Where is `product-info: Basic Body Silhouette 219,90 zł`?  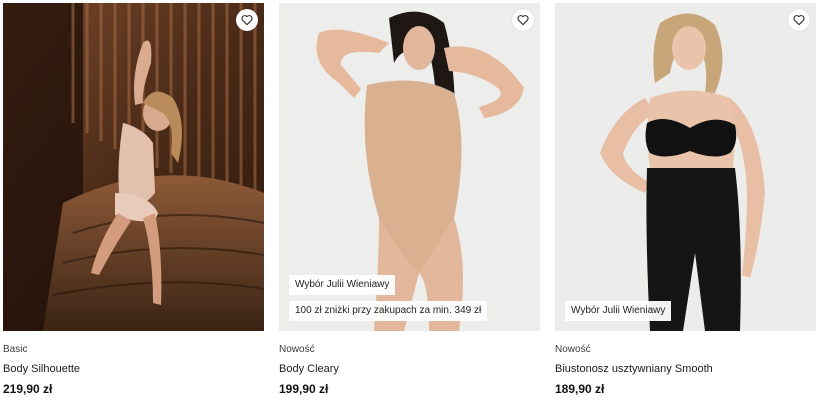 product-info: Basic Body Silhouette 219,90 zł is located at coordinates (133, 364).